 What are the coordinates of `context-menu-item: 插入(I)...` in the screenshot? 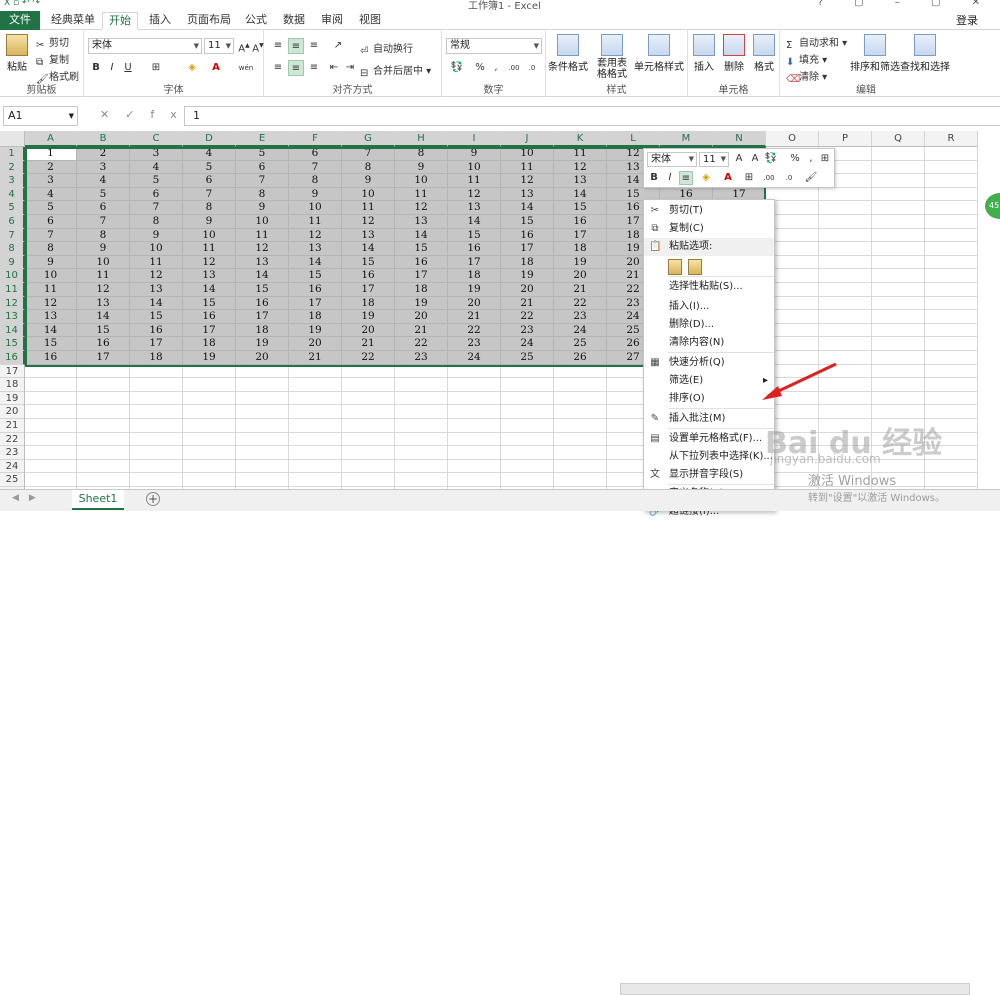 It's located at (709, 307).